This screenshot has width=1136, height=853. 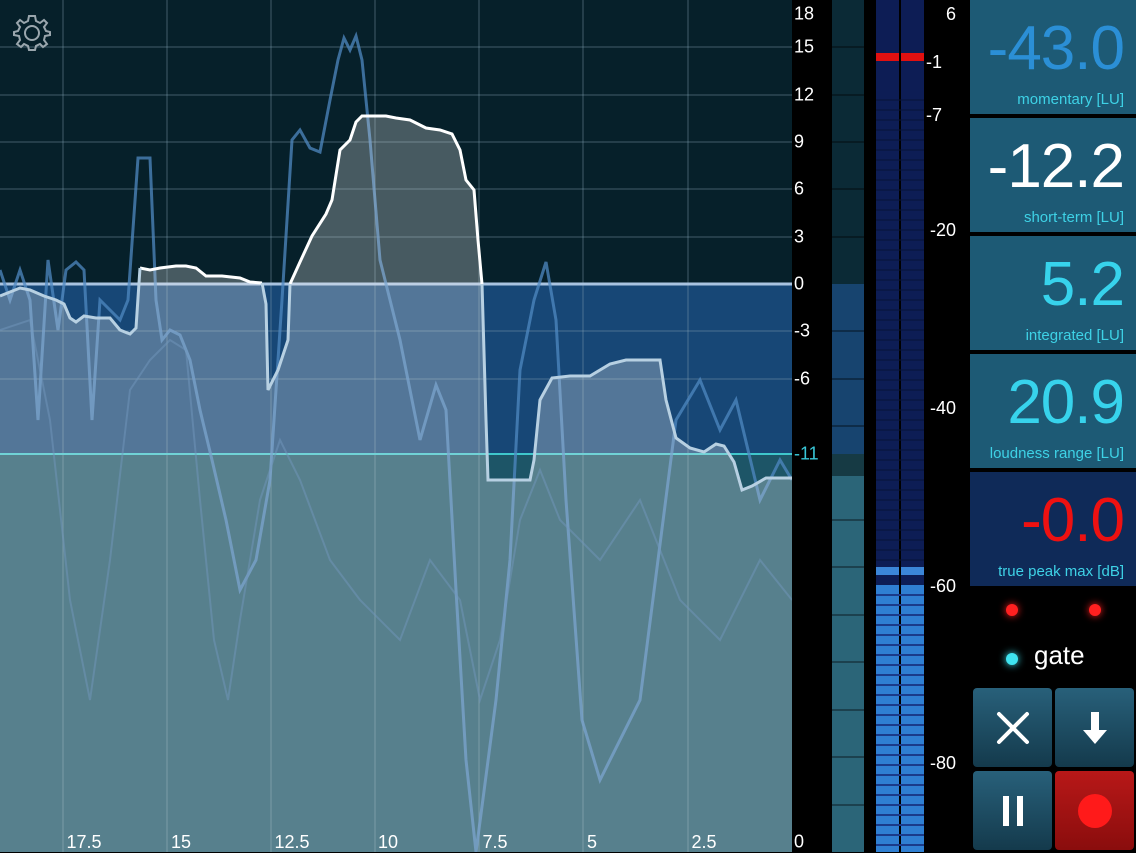 I want to click on peak-led-left, so click(x=1012, y=610).